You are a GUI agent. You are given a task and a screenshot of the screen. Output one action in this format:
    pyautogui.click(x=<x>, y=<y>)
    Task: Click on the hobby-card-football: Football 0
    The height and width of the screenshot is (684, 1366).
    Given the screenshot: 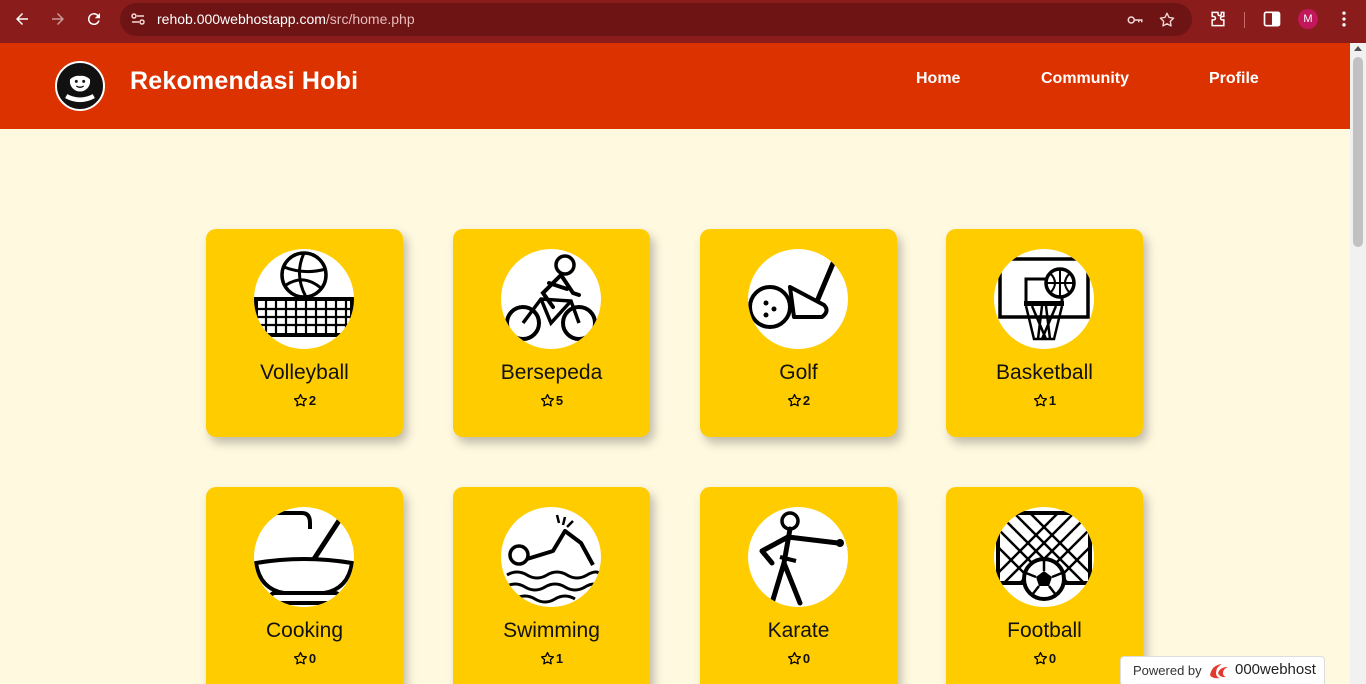 What is the action you would take?
    pyautogui.click(x=1044, y=585)
    